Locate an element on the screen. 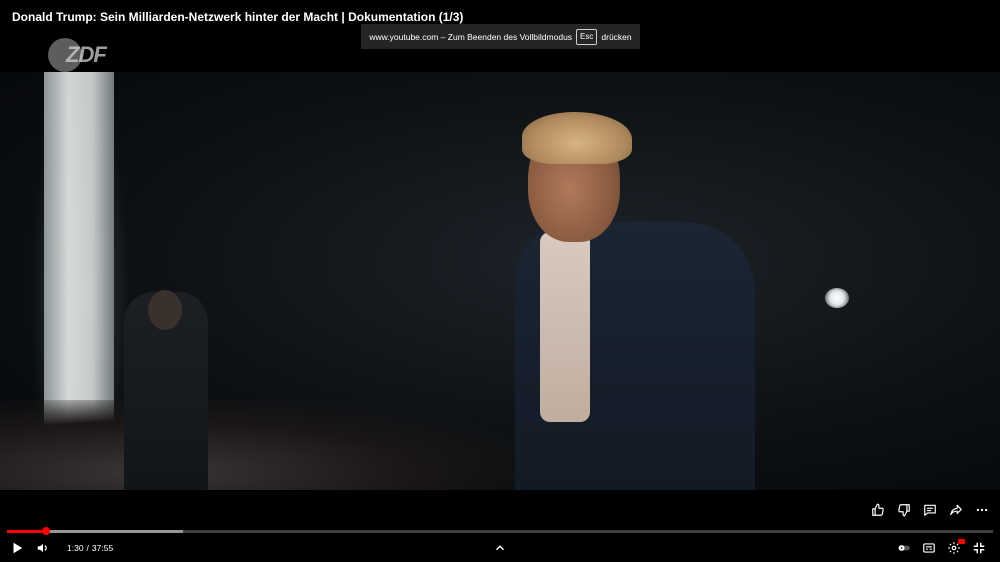  control-bar: 1:30/37:55 is located at coordinates (500, 548).